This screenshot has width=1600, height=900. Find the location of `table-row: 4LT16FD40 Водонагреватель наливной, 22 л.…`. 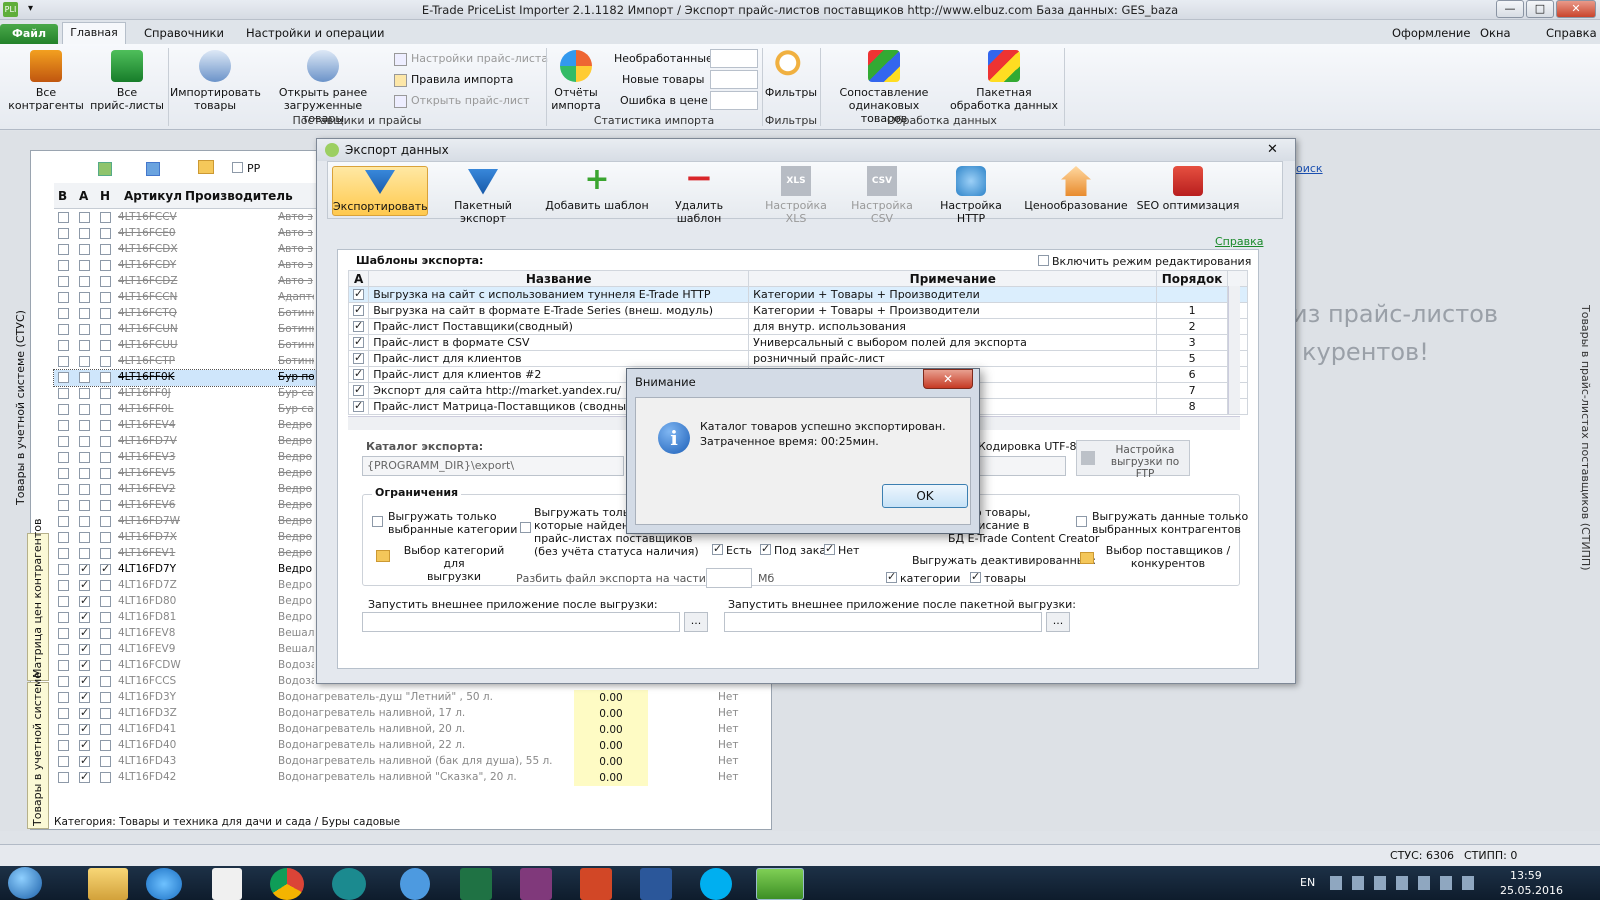

table-row: 4LT16FD40 Водонагреватель наливной, 22 л.… is located at coordinates (404, 746).